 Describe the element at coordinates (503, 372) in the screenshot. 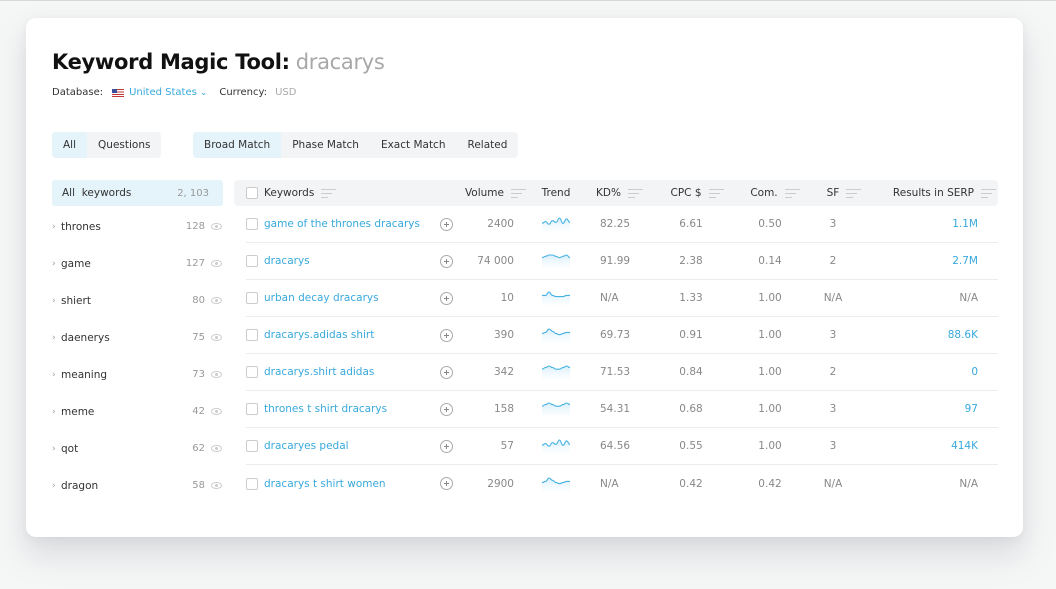

I see `cell-volume: 342` at that location.